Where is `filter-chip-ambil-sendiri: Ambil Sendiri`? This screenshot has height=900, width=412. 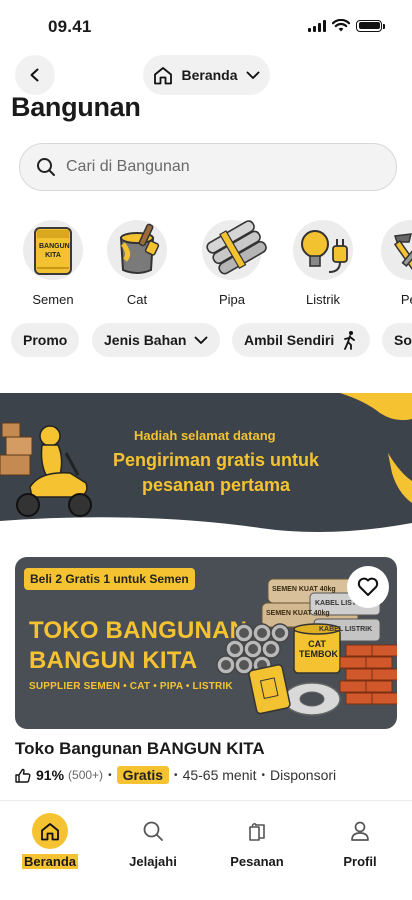
filter-chip-ambil-sendiri: Ambil Sendiri is located at coordinates (301, 340).